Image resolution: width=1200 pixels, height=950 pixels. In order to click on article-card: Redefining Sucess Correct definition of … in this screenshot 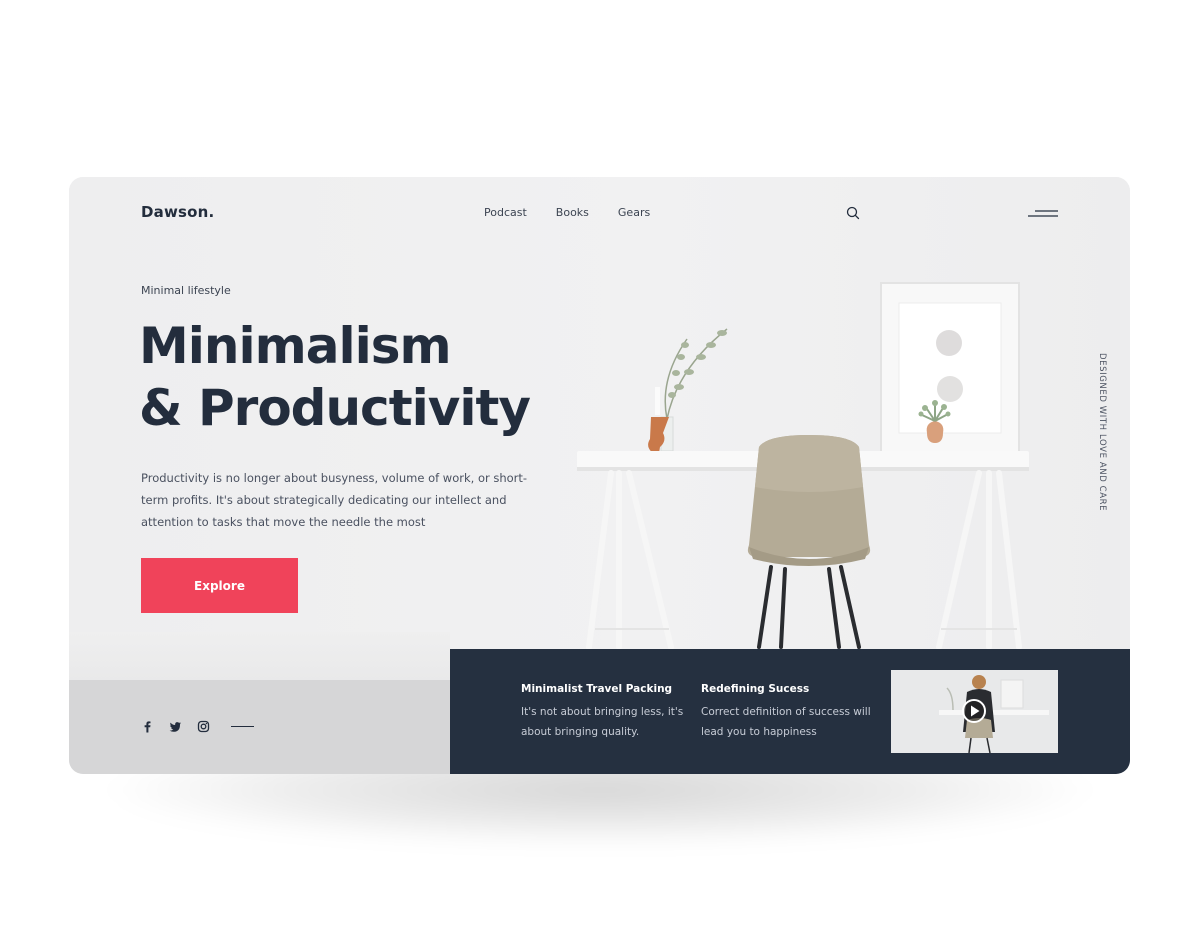, I will do `click(786, 712)`.